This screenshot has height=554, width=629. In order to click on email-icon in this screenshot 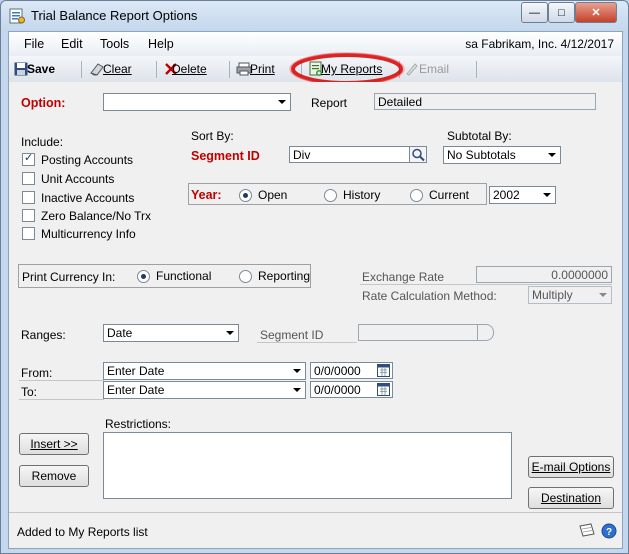, I will do `click(412, 69)`.